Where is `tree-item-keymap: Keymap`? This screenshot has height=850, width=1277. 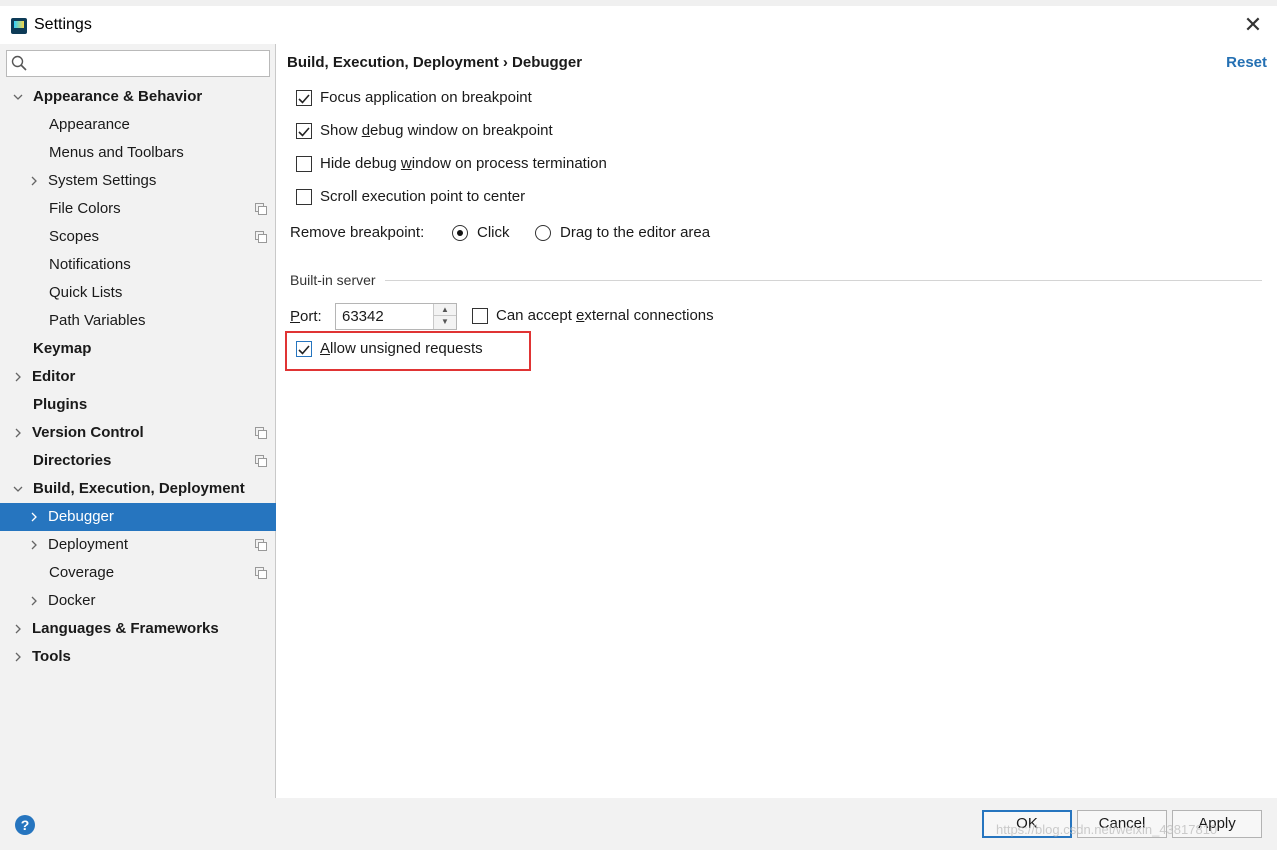
tree-item-keymap: Keymap is located at coordinates (138, 349).